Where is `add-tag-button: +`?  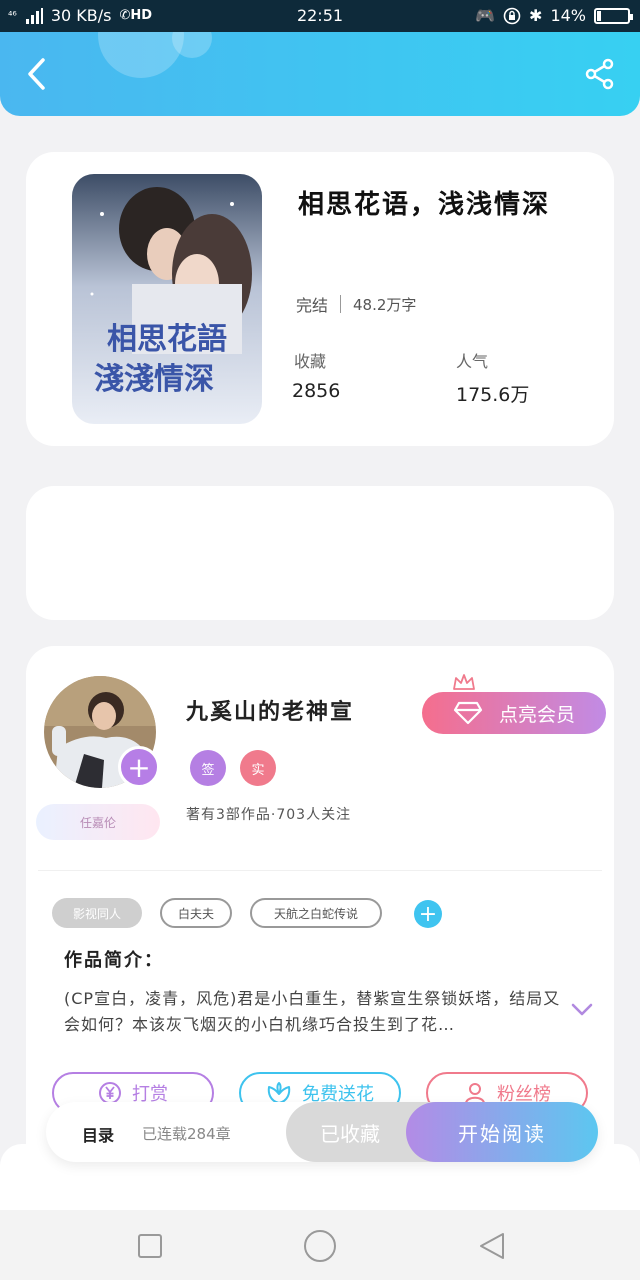
add-tag-button: + is located at coordinates (428, 914).